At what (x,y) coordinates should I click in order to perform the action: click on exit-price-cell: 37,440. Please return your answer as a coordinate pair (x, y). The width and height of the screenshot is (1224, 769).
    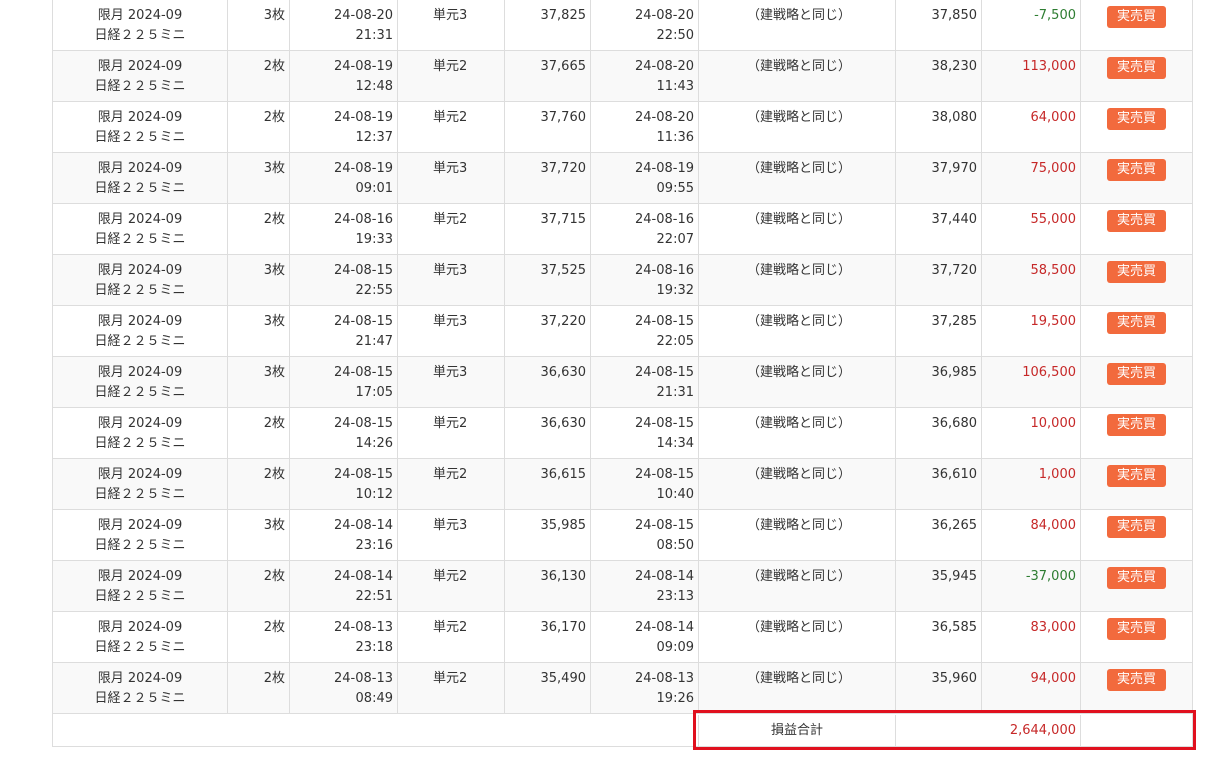
    Looking at the image, I should click on (938, 229).